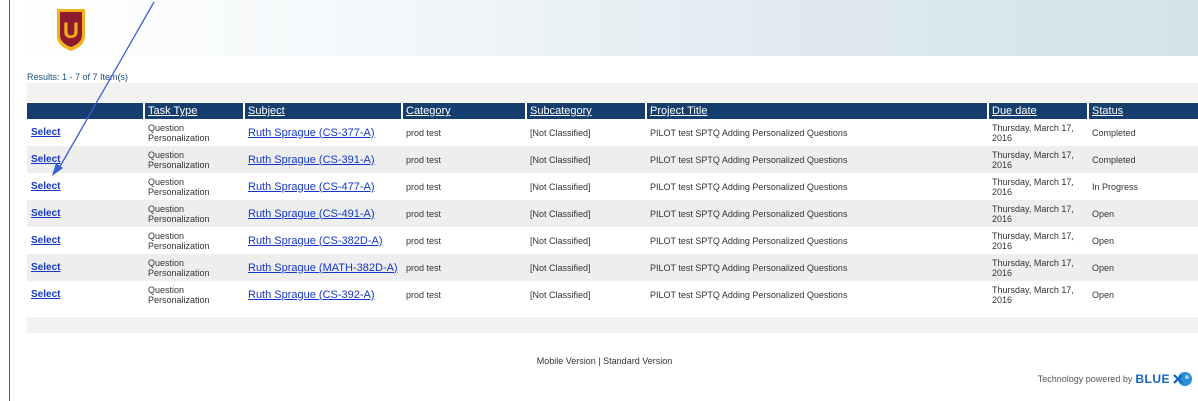 The width and height of the screenshot is (1198, 401). Describe the element at coordinates (1142, 111) in the screenshot. I see `column-header-status: Status` at that location.